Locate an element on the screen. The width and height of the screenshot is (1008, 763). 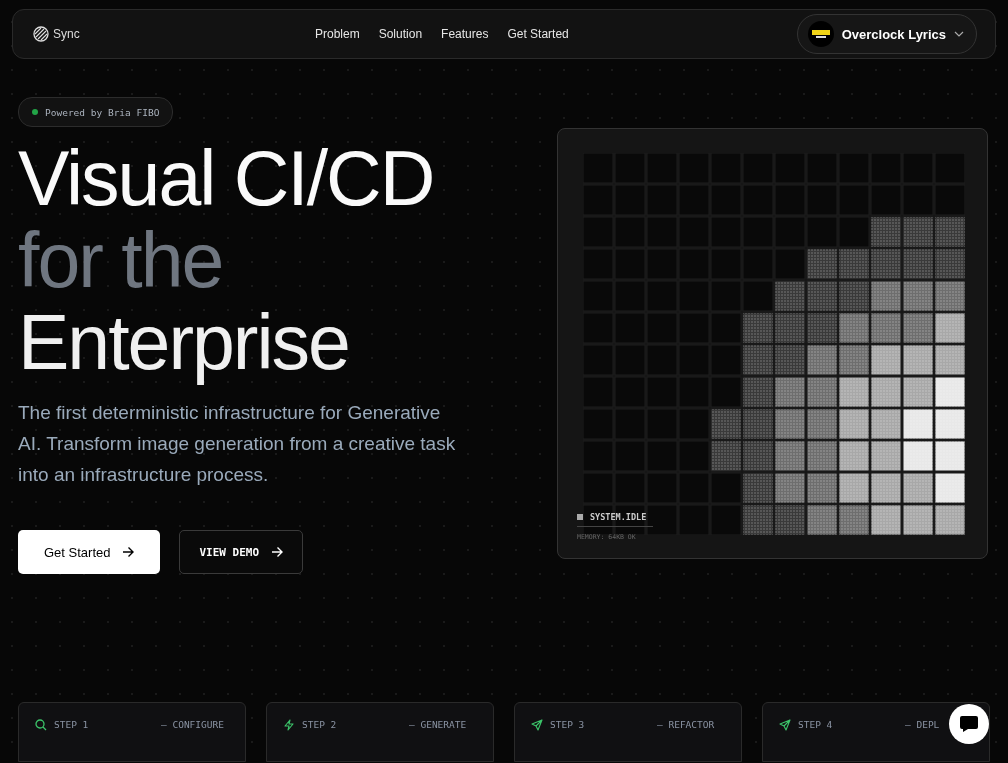
view-demo-button: VIEW DEMO is located at coordinates (241, 552).